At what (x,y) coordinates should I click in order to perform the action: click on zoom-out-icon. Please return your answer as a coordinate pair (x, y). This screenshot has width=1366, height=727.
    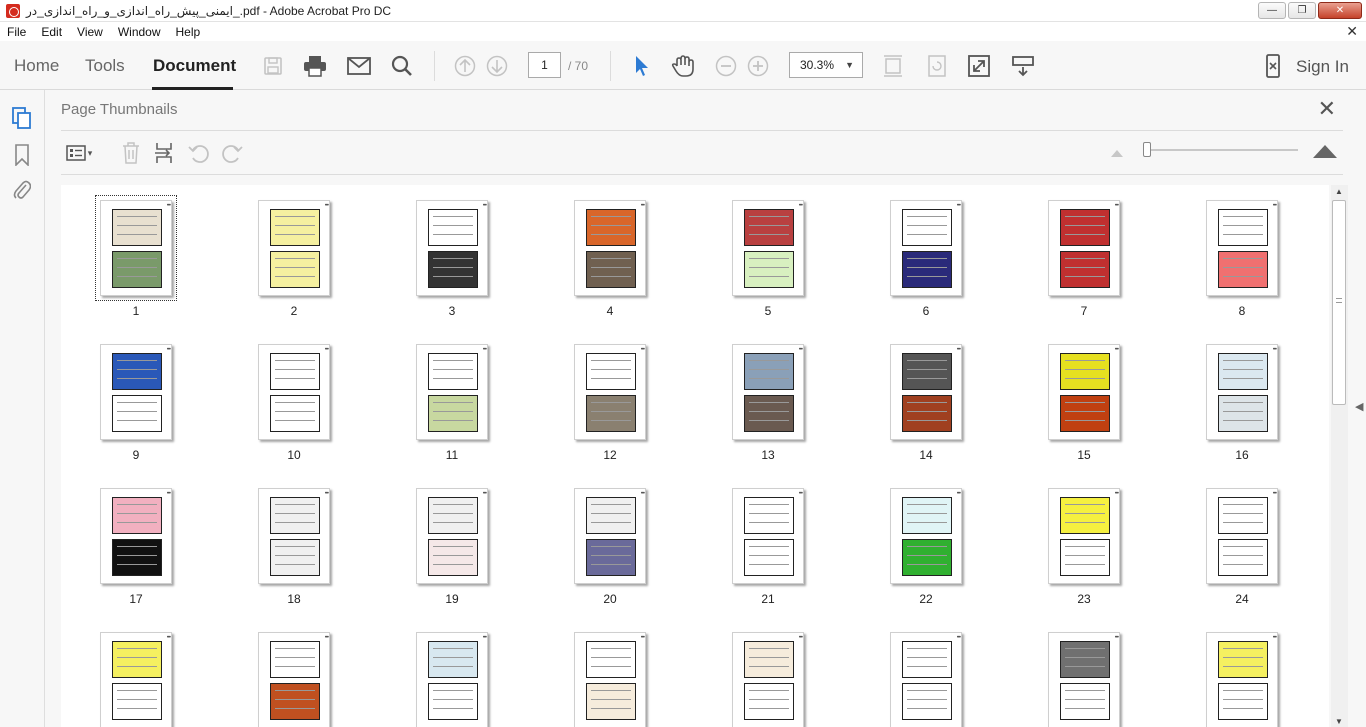
    Looking at the image, I should click on (726, 66).